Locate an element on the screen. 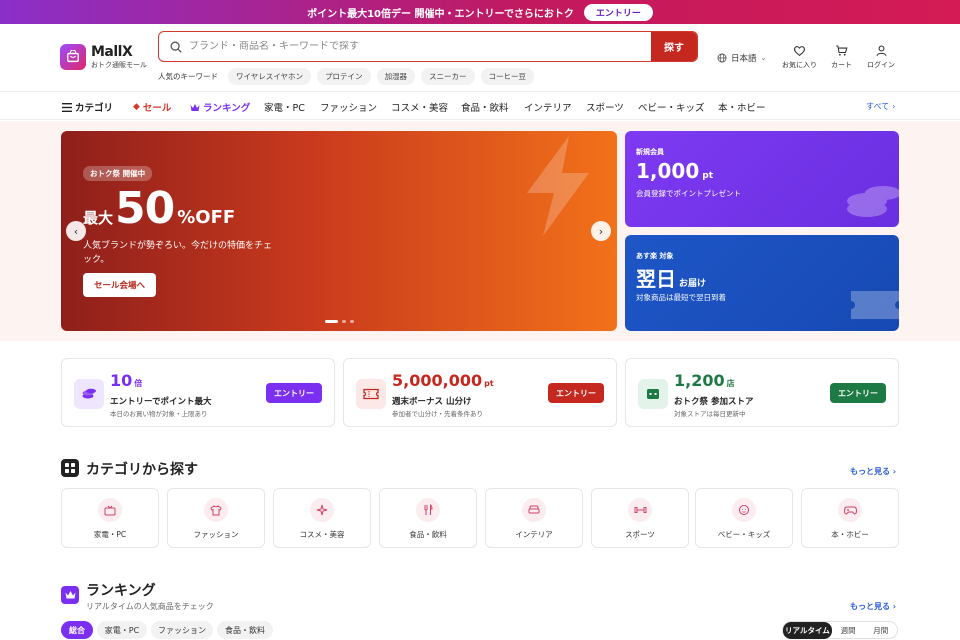  search-input is located at coordinates (417, 46).